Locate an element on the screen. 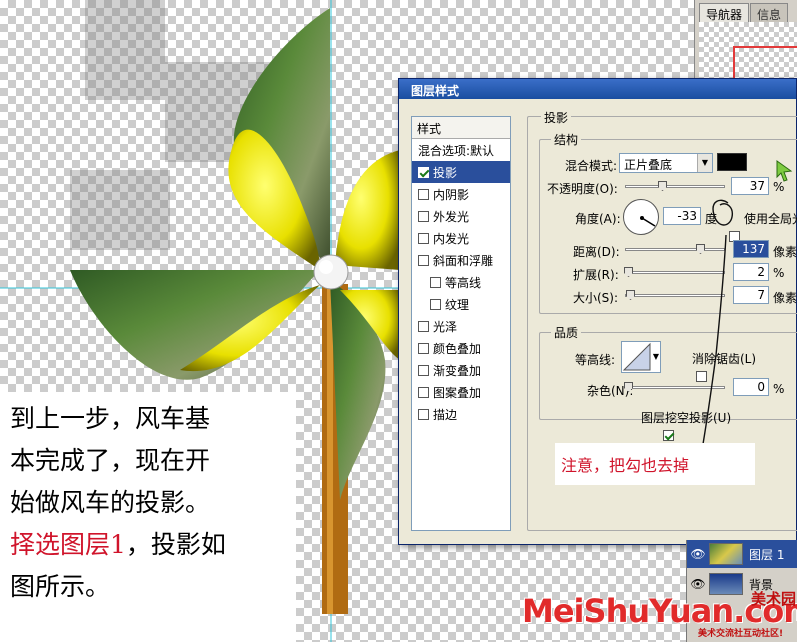  satin-checkbox is located at coordinates (423, 326).